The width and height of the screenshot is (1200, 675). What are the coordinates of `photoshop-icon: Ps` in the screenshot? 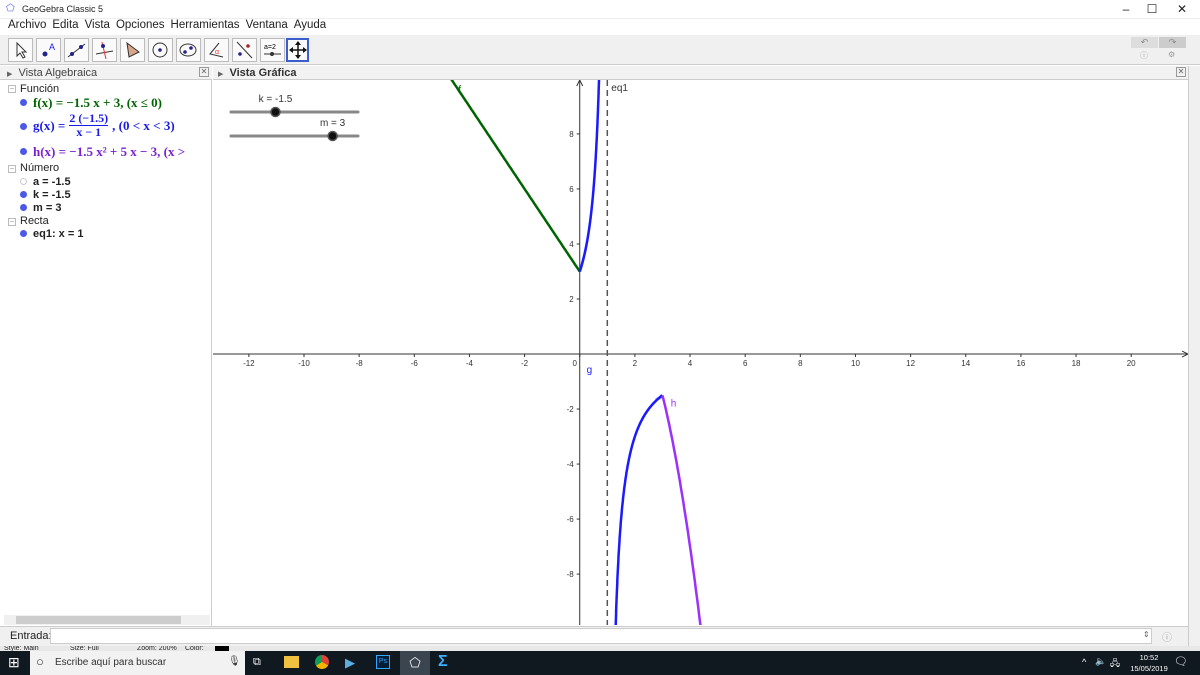 It's located at (383, 662).